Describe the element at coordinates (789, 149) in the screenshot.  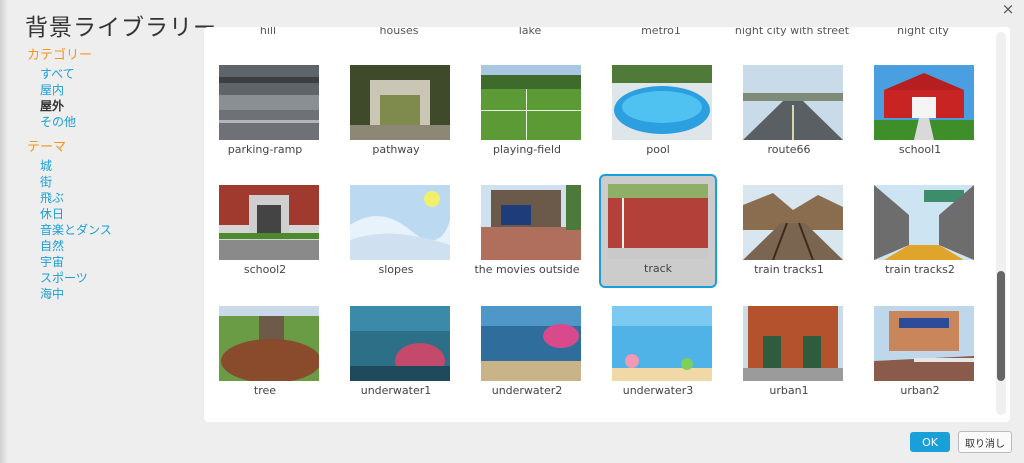
I see `library-item-label: route66` at that location.